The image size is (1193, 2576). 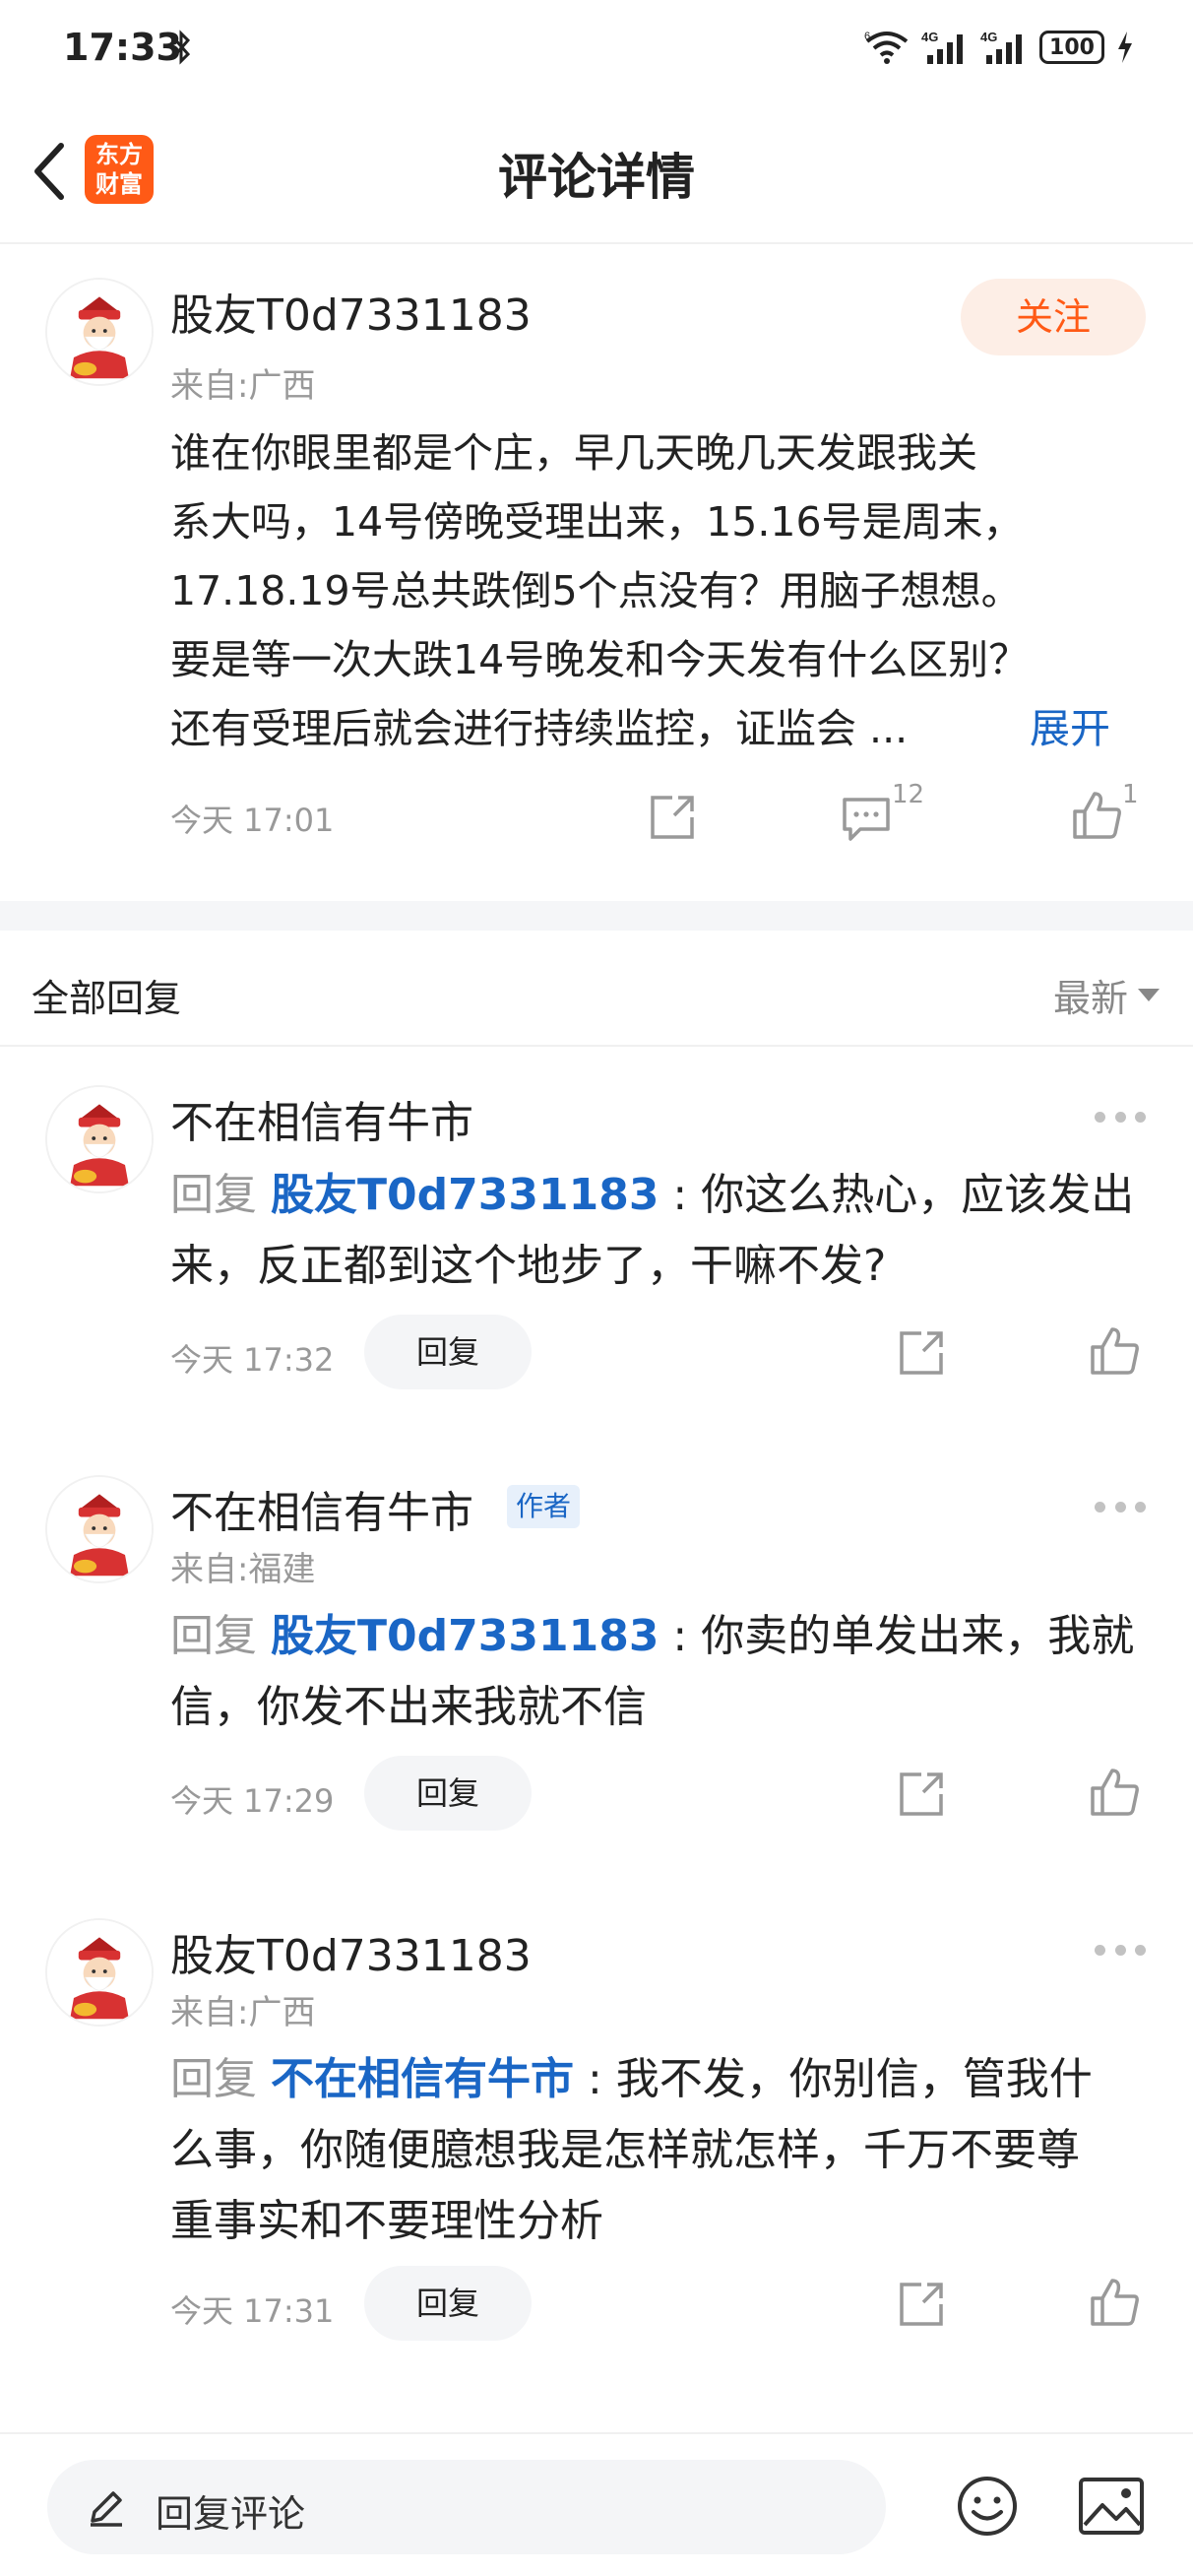 I want to click on sort-label: 最新, so click(x=1090, y=998).